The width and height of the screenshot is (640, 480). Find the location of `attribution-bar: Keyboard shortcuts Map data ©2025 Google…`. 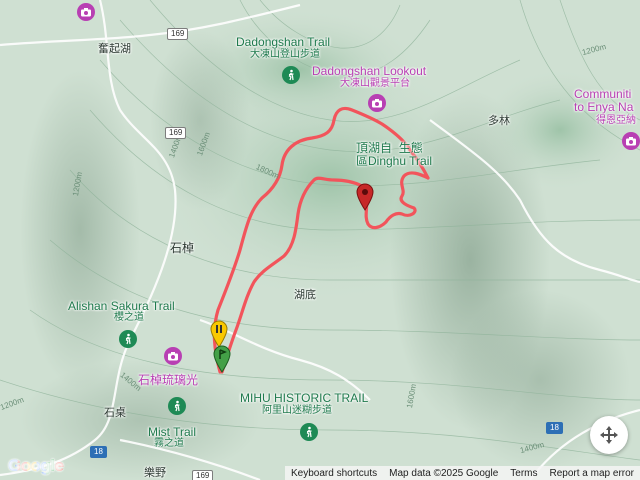

attribution-bar: Keyboard shortcuts Map data ©2025 Google… is located at coordinates (462, 473).